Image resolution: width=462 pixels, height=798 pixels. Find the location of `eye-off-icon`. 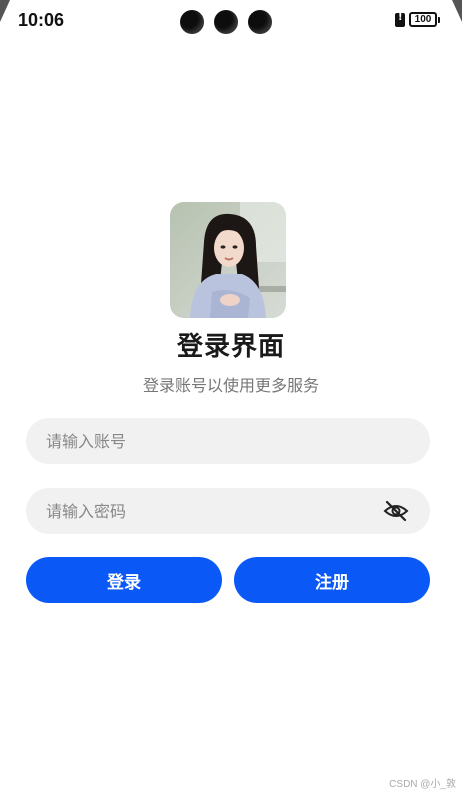

eye-off-icon is located at coordinates (396, 511).